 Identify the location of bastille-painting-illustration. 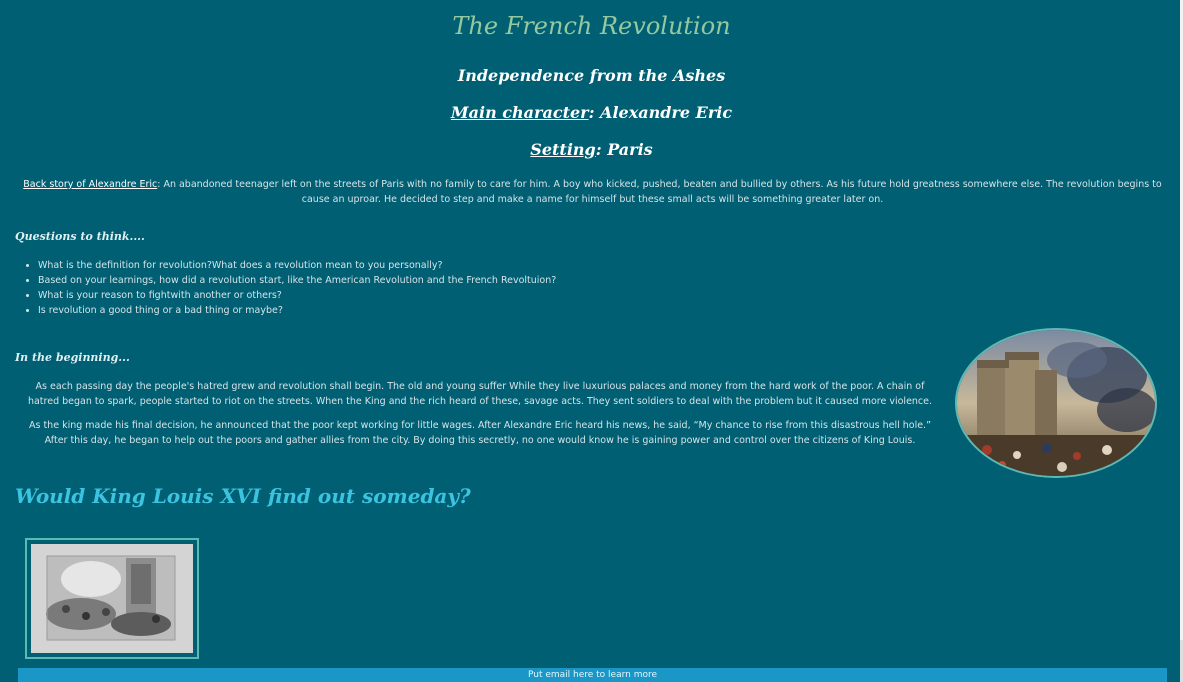
(1056, 403).